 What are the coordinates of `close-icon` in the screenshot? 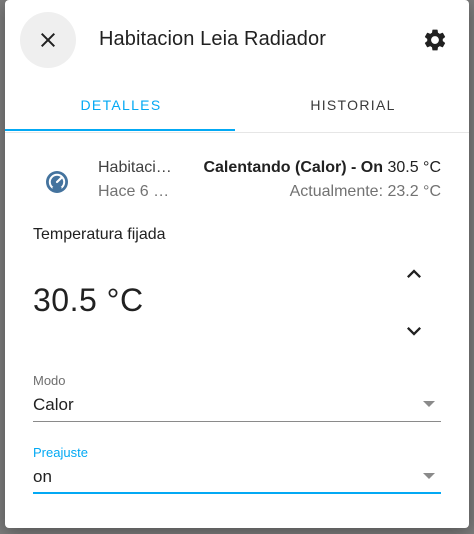 It's located at (48, 40).